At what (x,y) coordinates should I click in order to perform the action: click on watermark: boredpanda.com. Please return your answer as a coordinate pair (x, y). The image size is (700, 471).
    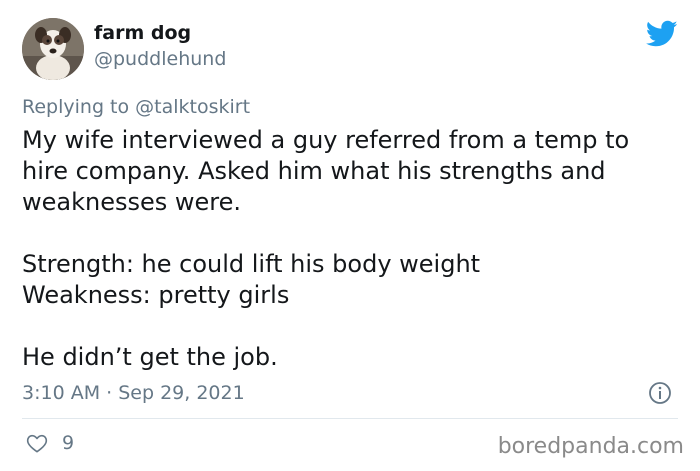
    Looking at the image, I should click on (590, 446).